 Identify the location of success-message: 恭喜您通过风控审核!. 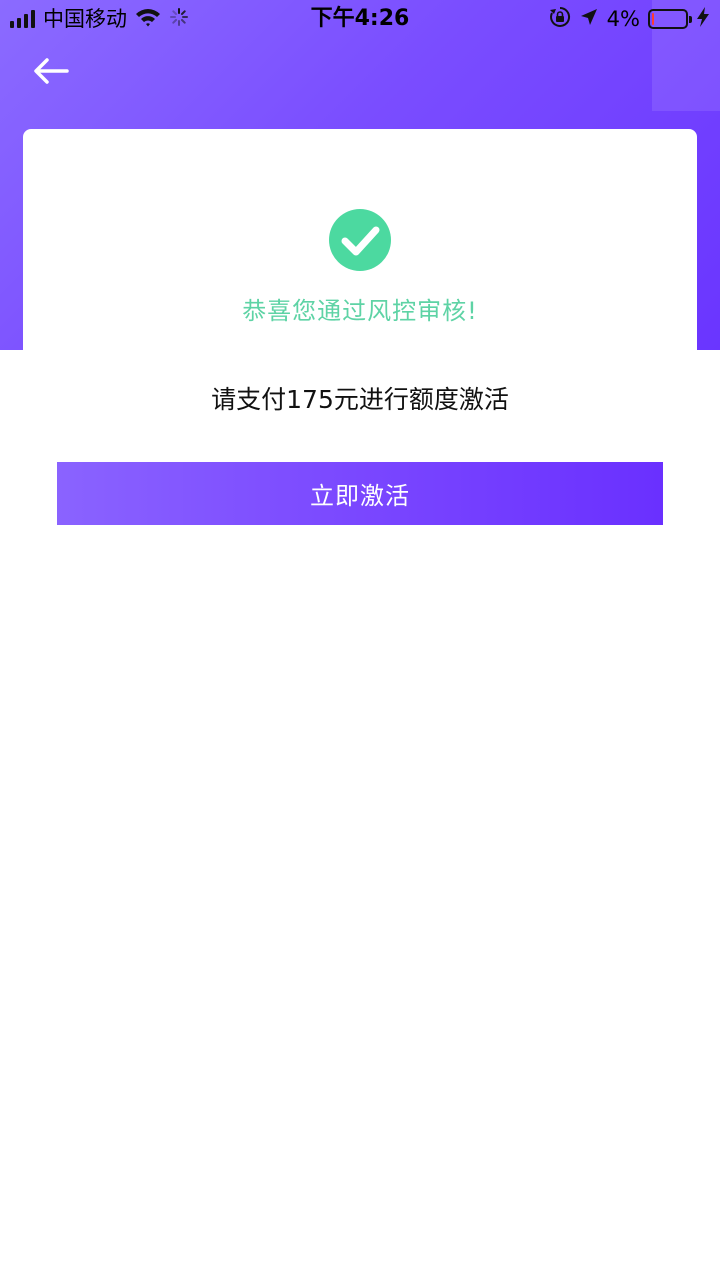
(360, 311).